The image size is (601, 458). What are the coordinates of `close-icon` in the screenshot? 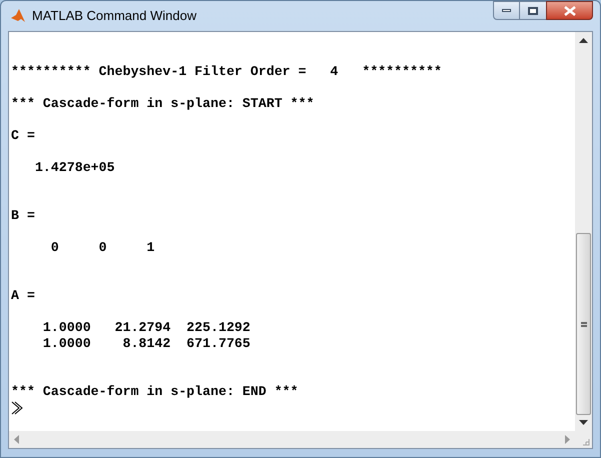 It's located at (570, 11).